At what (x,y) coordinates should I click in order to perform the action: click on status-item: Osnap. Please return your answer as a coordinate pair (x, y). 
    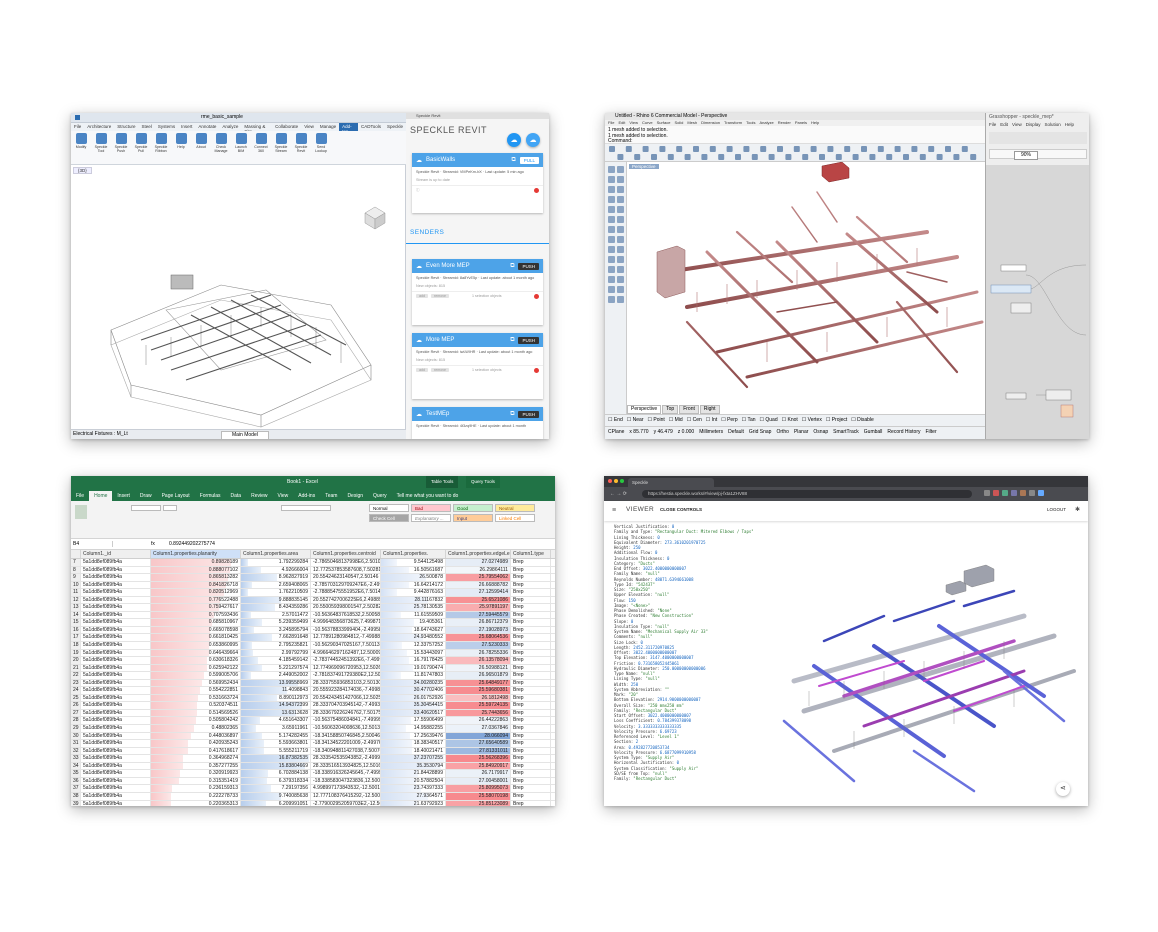
    Looking at the image, I should click on (820, 432).